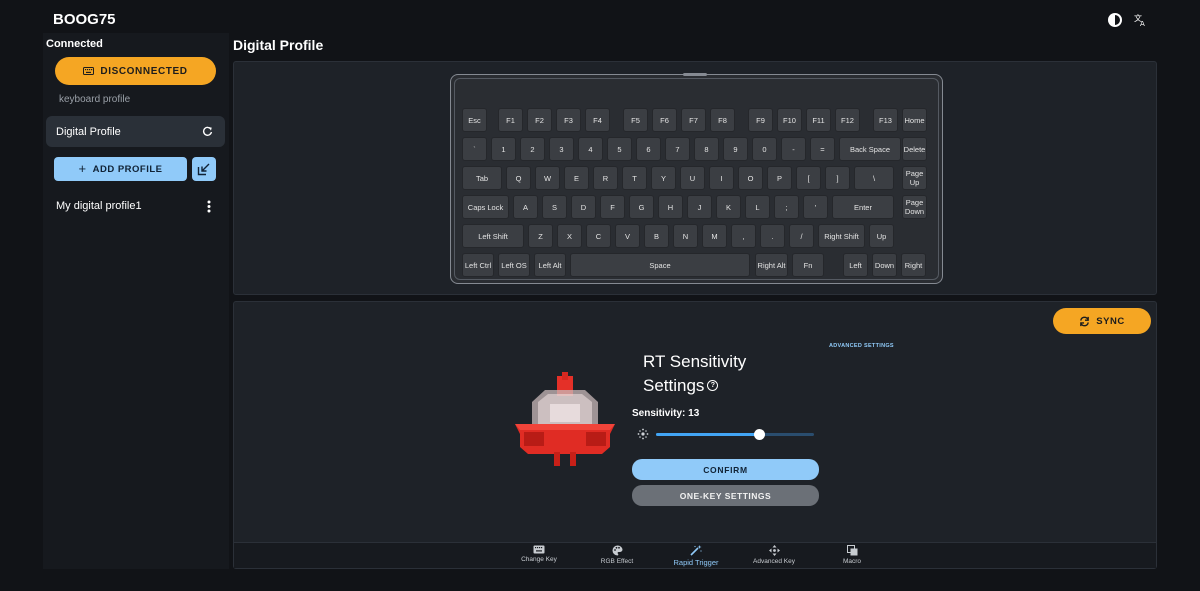  Describe the element at coordinates (815, 207) in the screenshot. I see `key-symbol: '` at that location.